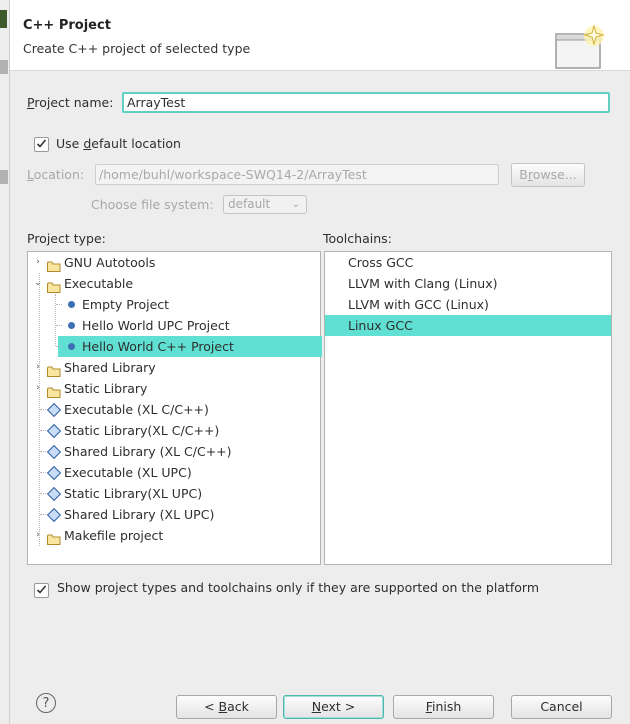  I want to click on project-type-item-label: Executable (XL C/C++), so click(136, 409).